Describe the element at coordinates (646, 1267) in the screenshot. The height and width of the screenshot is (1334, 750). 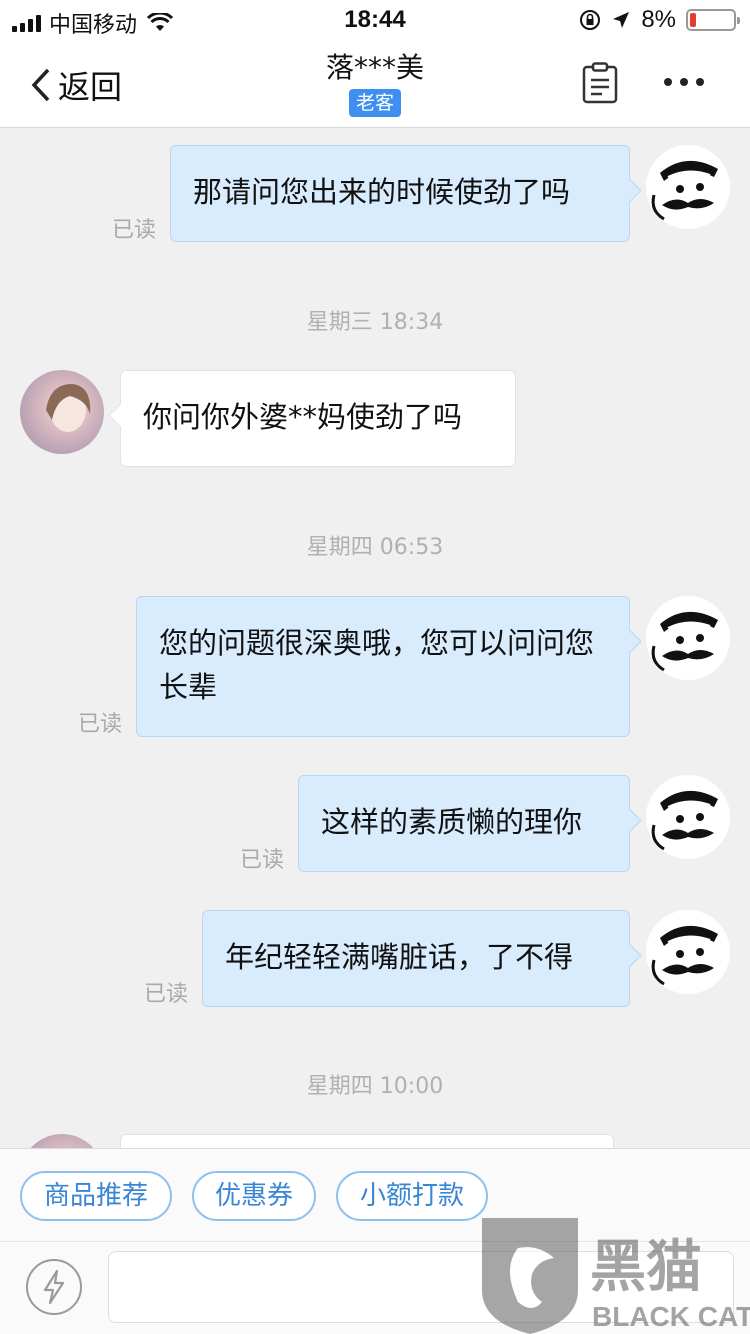
I see `watermark-cn: 黑猫` at that location.